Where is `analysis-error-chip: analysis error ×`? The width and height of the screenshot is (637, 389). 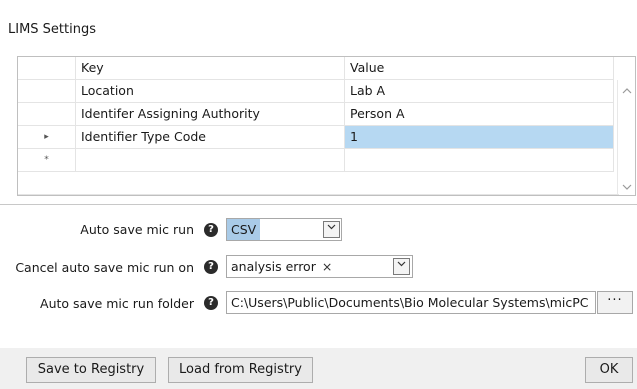 analysis-error-chip: analysis error × is located at coordinates (281, 266).